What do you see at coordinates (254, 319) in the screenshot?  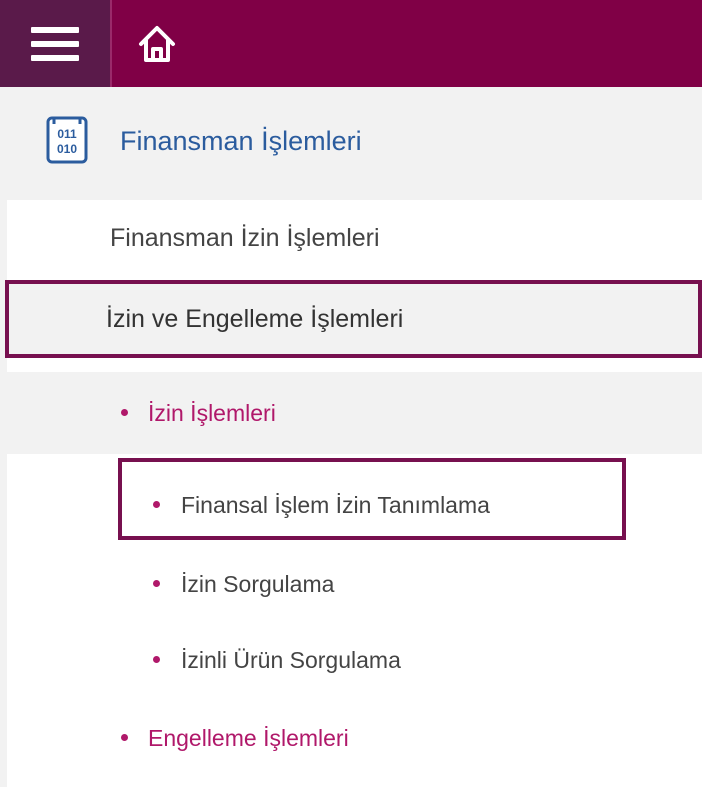 I see `menu-item-izin-engelleme: İzin ve Engelleme İşlemleri` at bounding box center [254, 319].